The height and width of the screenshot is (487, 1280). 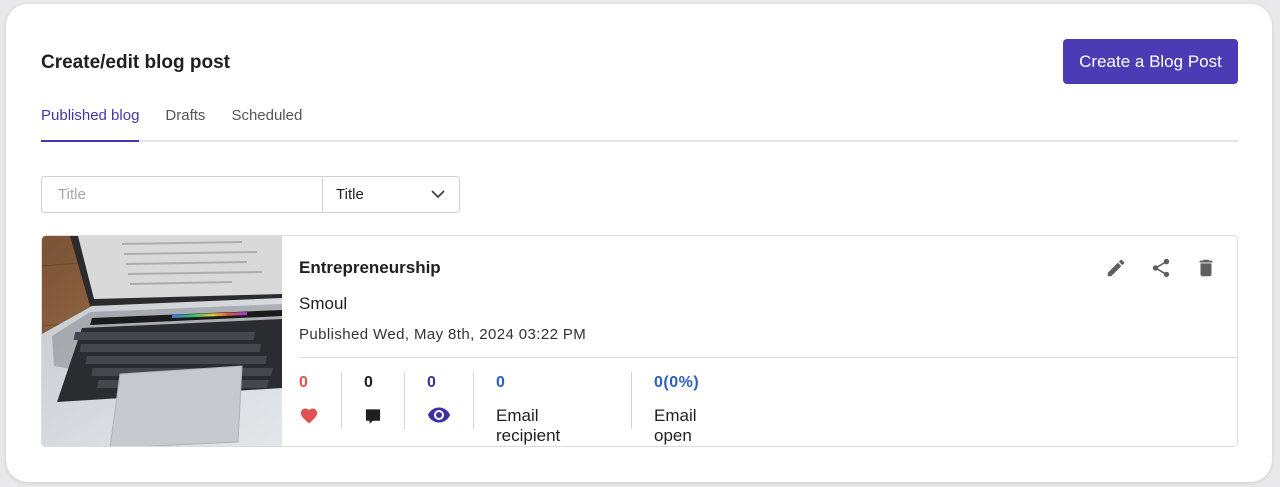 I want to click on page-title: Create/edit blog post, so click(x=135, y=62).